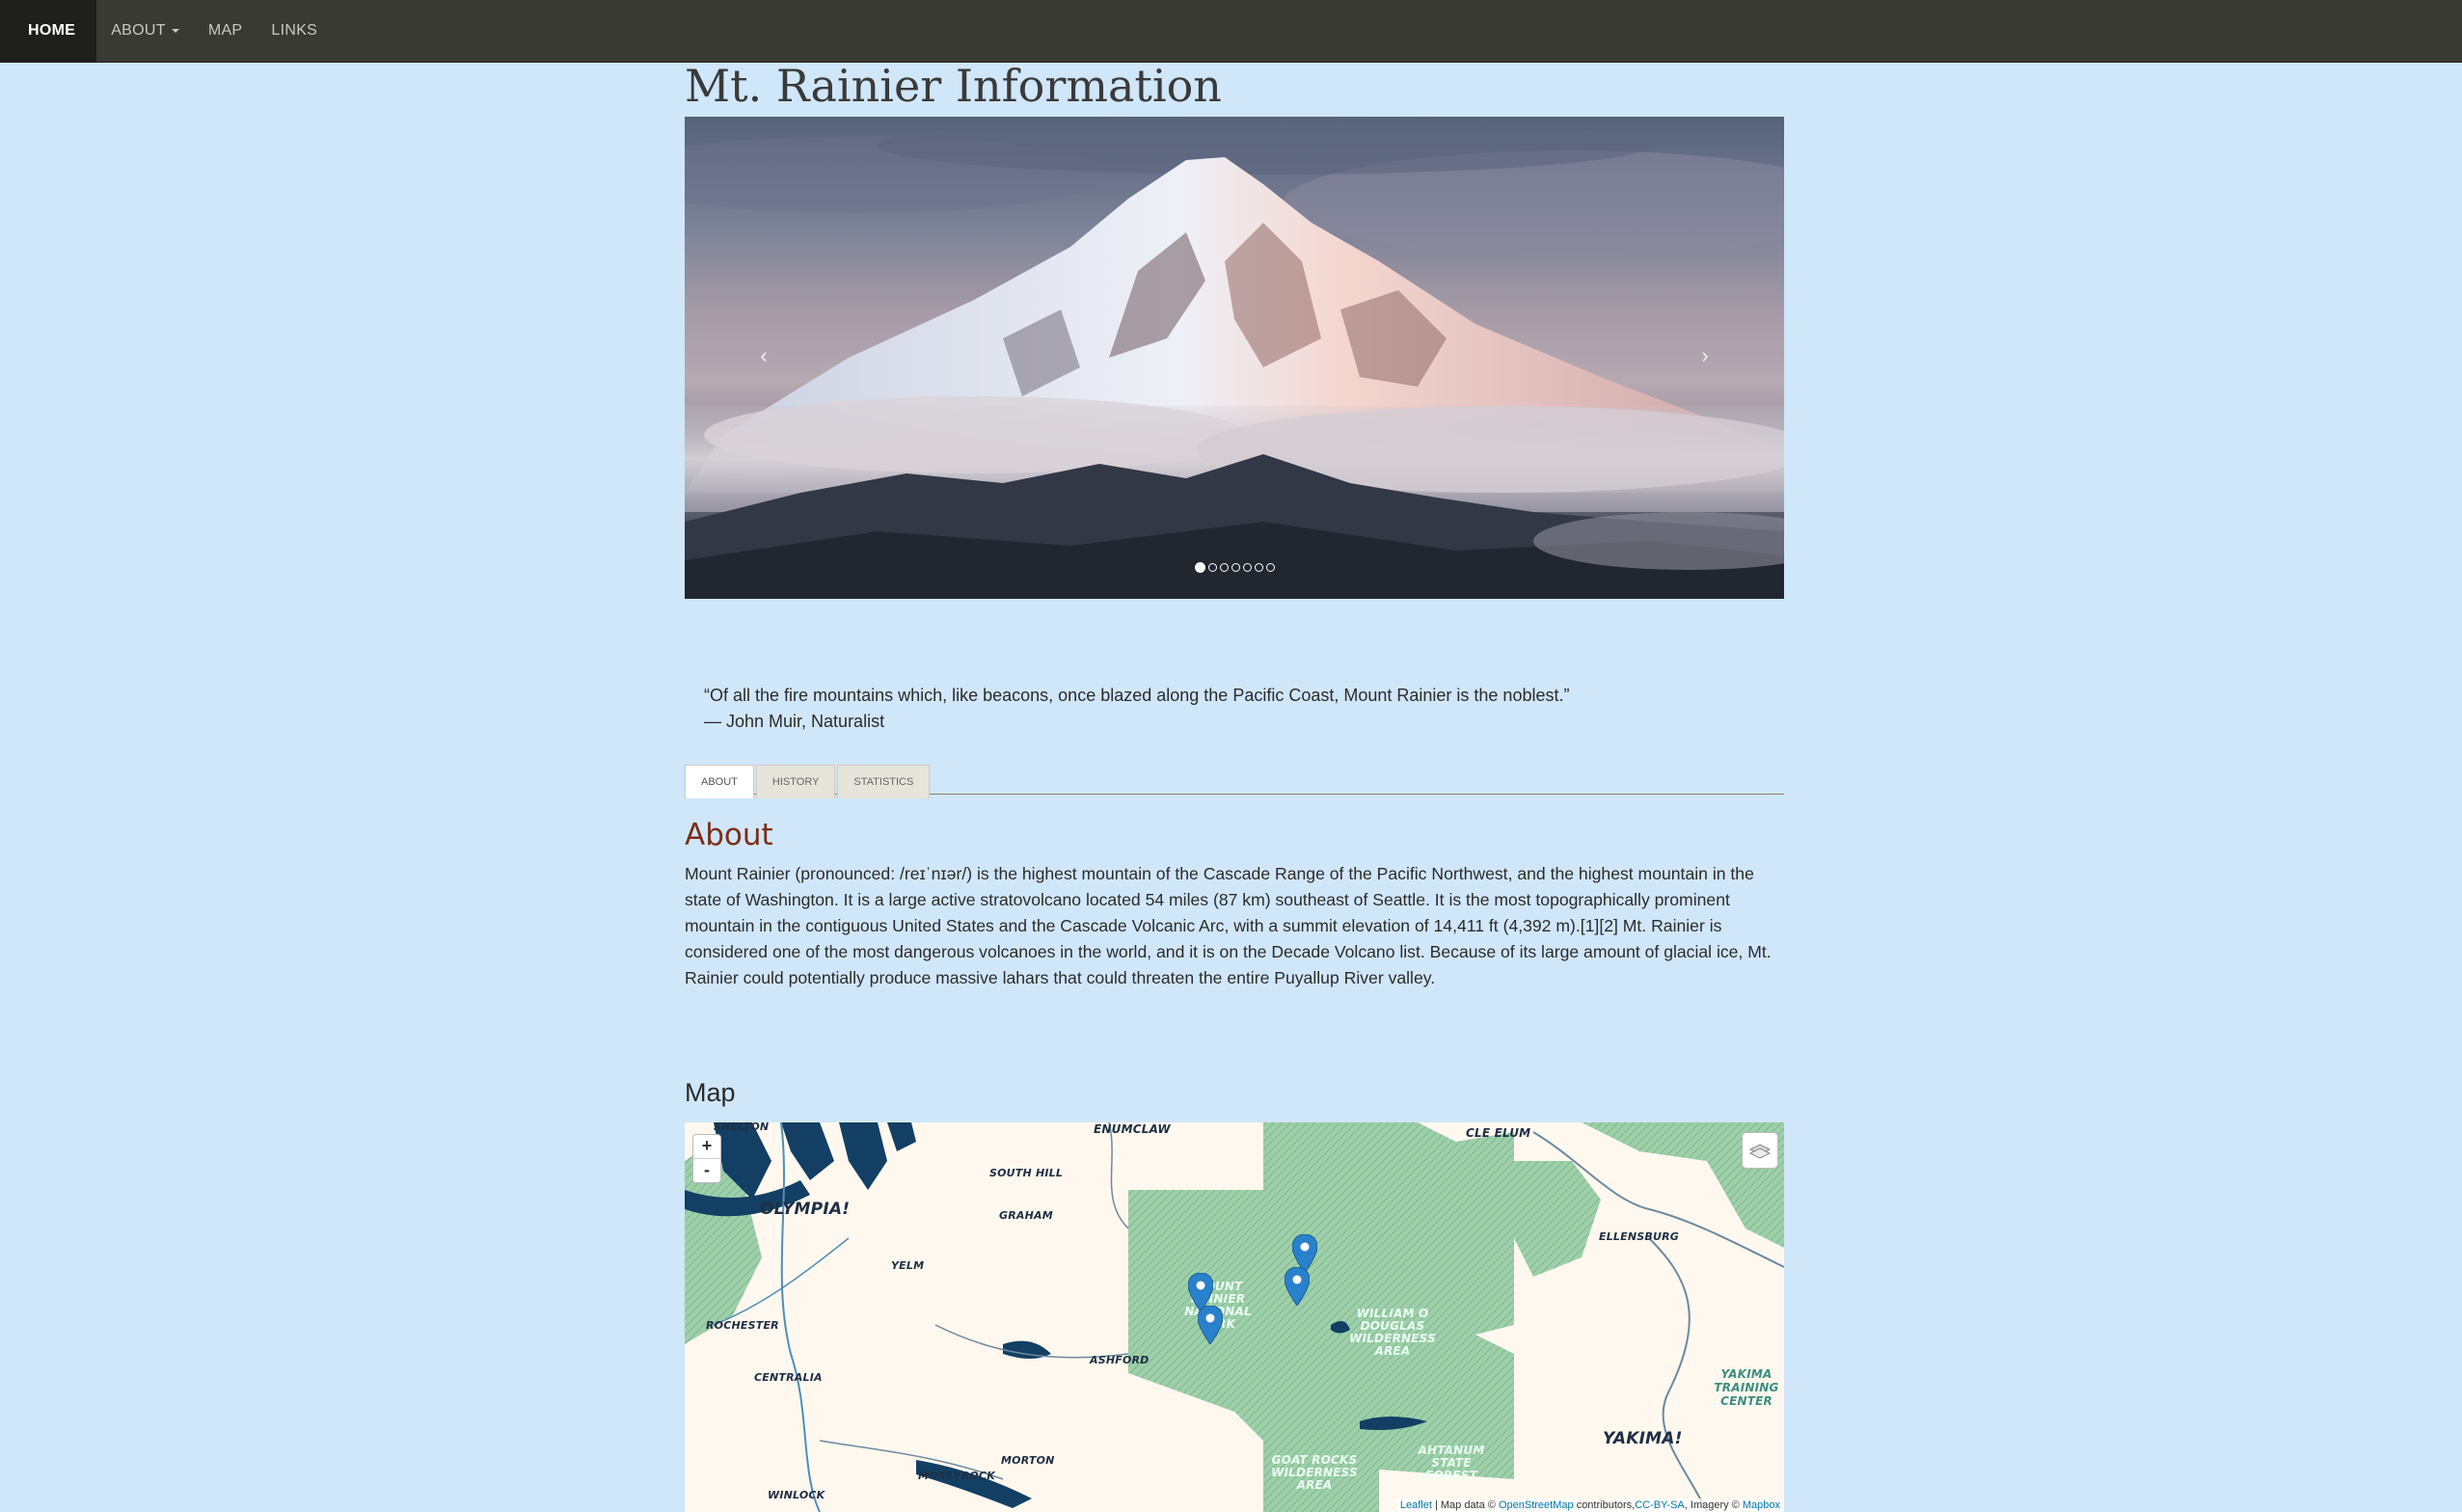 The width and height of the screenshot is (2462, 1512). What do you see at coordinates (1392, 1332) in the screenshot?
I see `map-label-william-o-douglas: WILLIAM O DOUGLAS WILDERNESS AREA` at bounding box center [1392, 1332].